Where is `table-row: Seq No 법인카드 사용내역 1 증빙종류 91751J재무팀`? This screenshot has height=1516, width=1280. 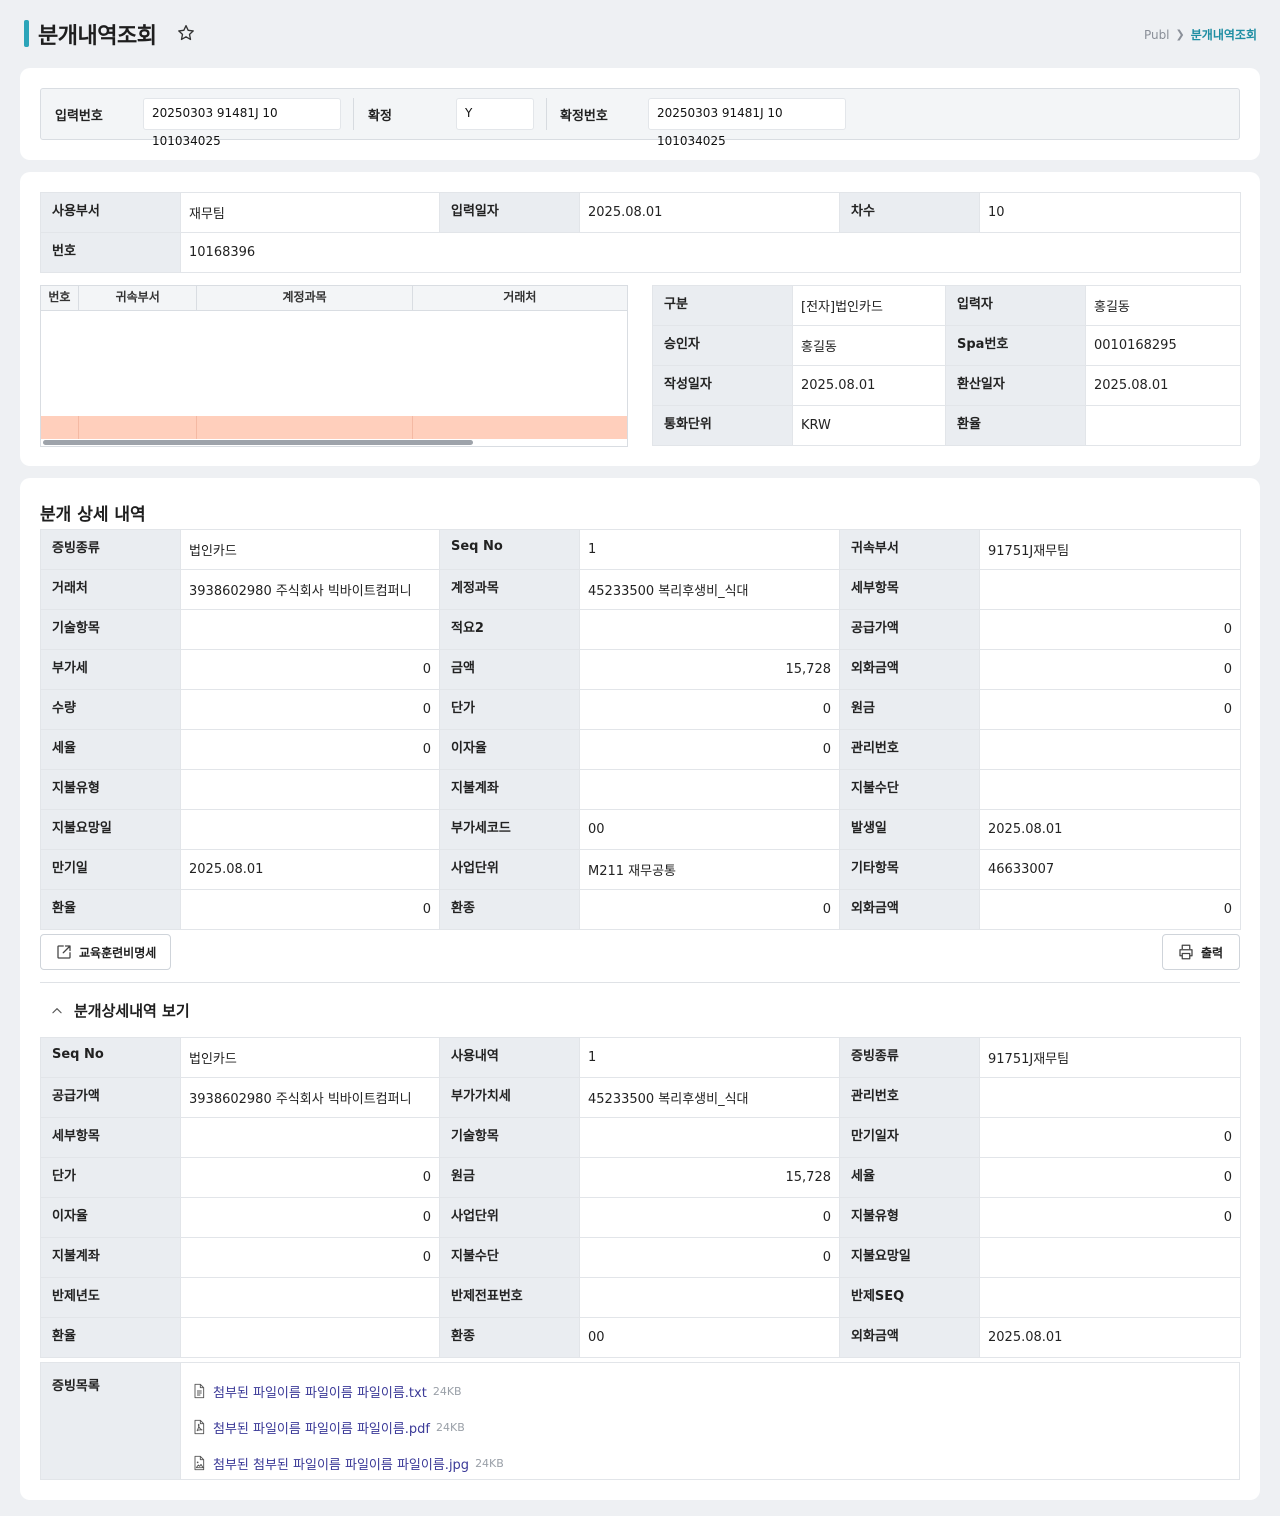
table-row: Seq No 법인카드 사용내역 1 증빙종류 91751J재무팀 is located at coordinates (640, 1057).